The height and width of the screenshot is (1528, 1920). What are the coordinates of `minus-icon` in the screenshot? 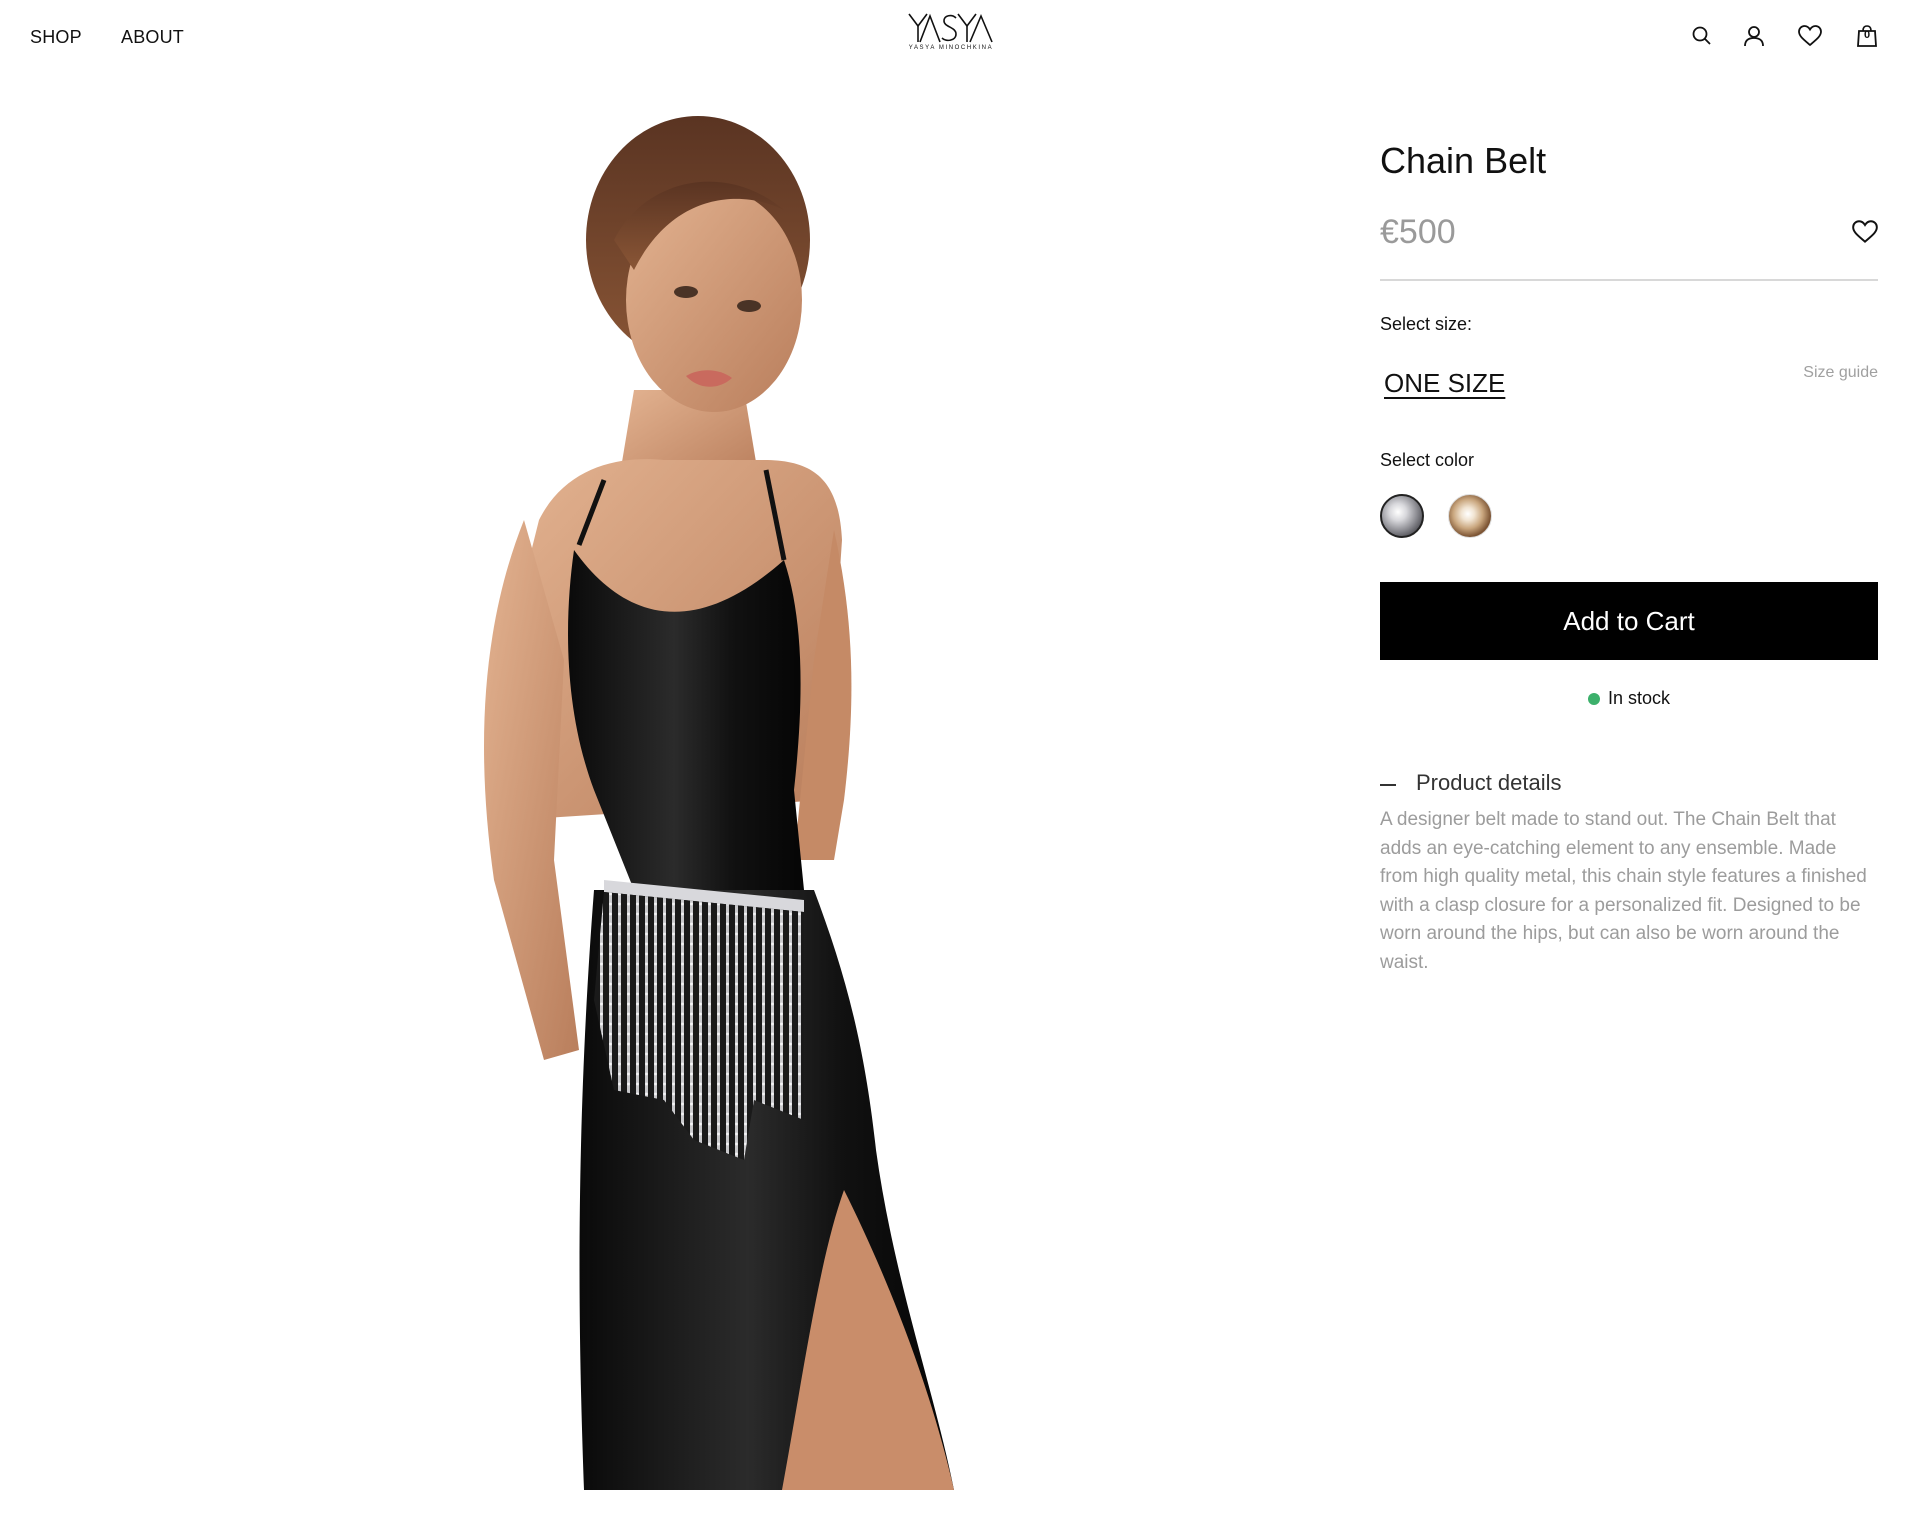 It's located at (1388, 785).